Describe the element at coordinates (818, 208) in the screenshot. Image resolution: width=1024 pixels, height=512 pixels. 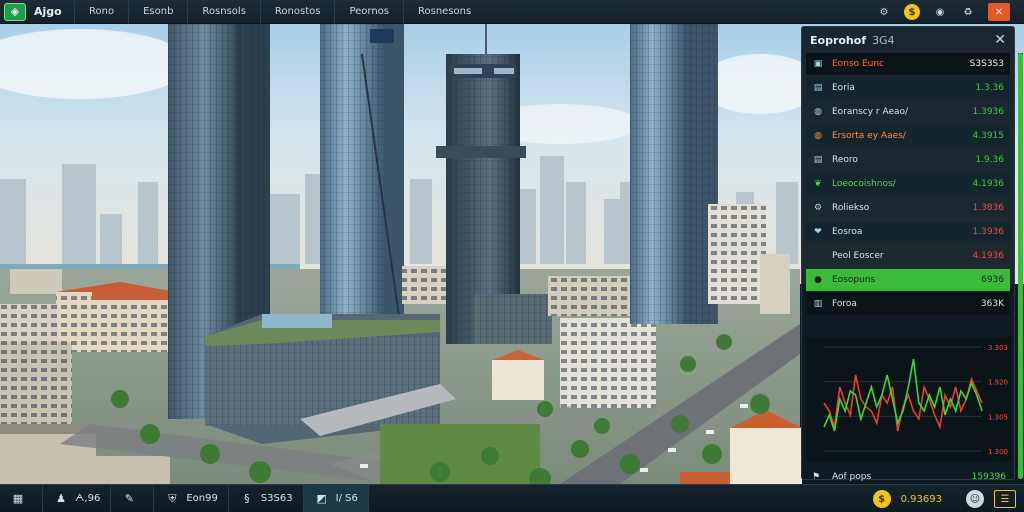
I see `gear-icon: ⚙` at that location.